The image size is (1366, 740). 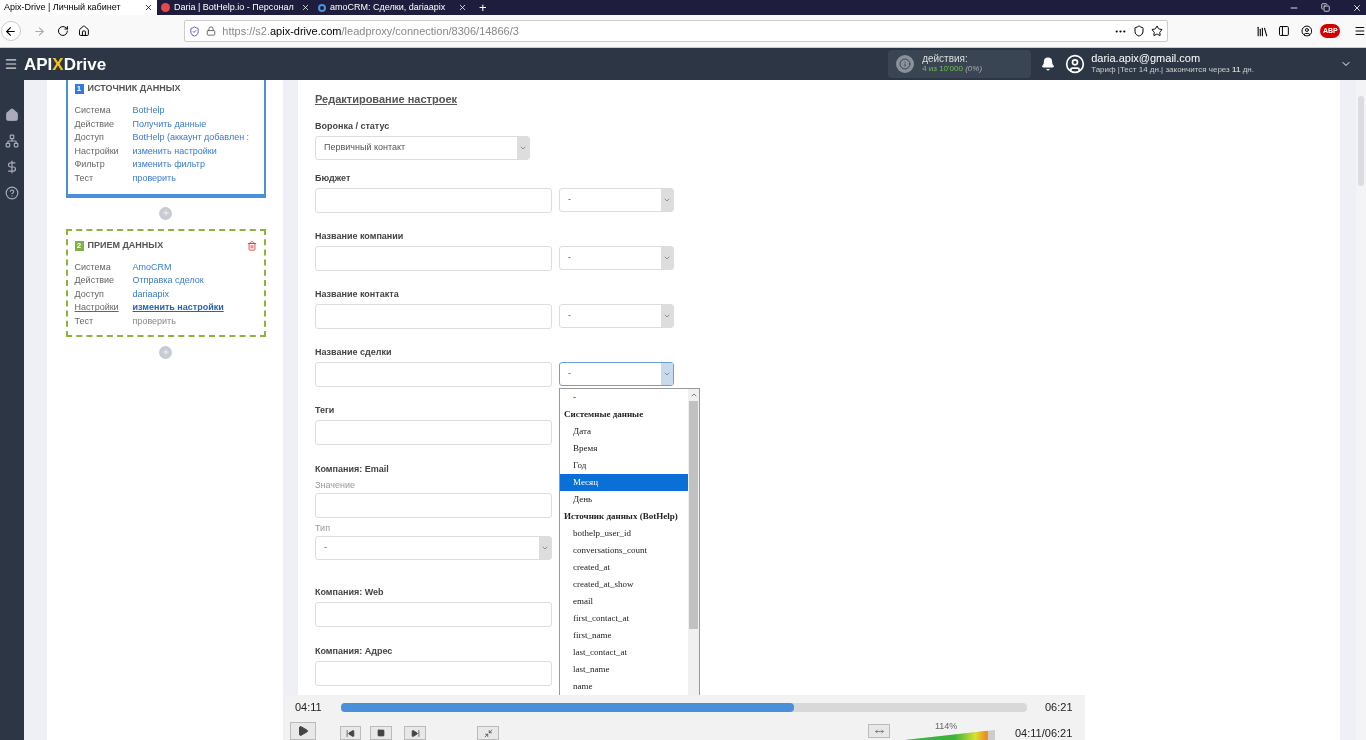 I want to click on dropdown-option: Год, so click(x=624, y=465).